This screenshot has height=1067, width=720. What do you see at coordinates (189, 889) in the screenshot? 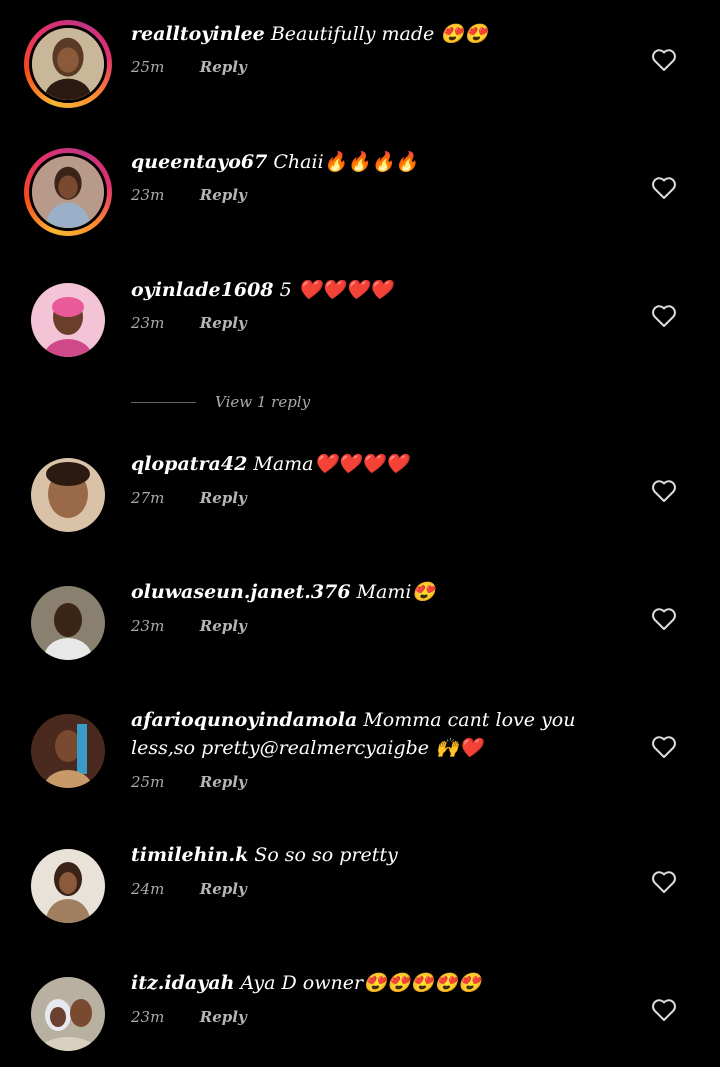
I see `comment-meta: 24m Reply` at bounding box center [189, 889].